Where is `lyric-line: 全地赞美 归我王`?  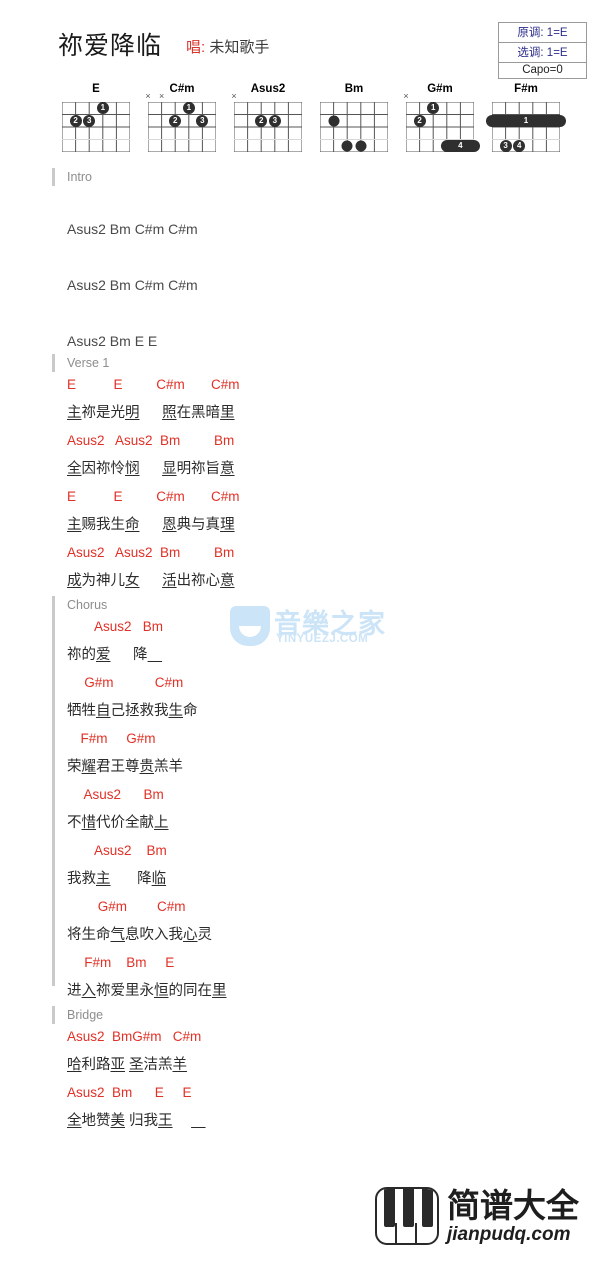
lyric-line: 全地赞美 归我王 is located at coordinates (120, 1121).